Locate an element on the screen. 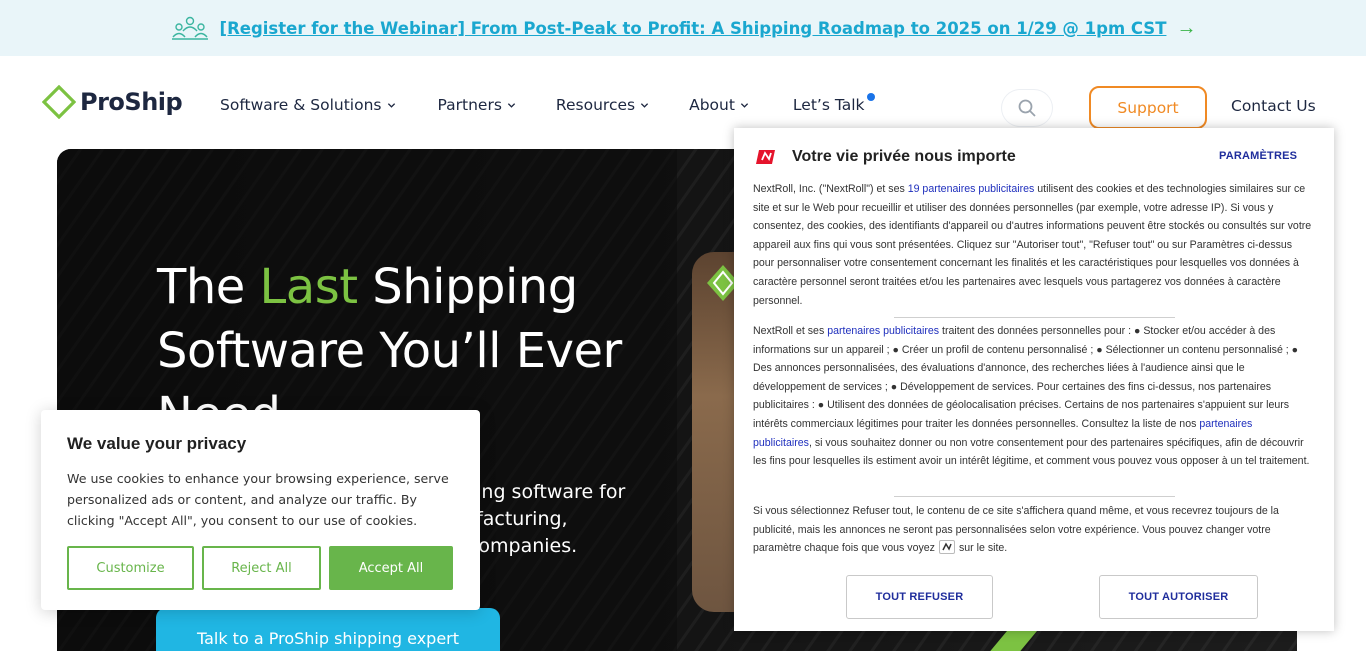  nav-resources: Resources is located at coordinates (602, 105).